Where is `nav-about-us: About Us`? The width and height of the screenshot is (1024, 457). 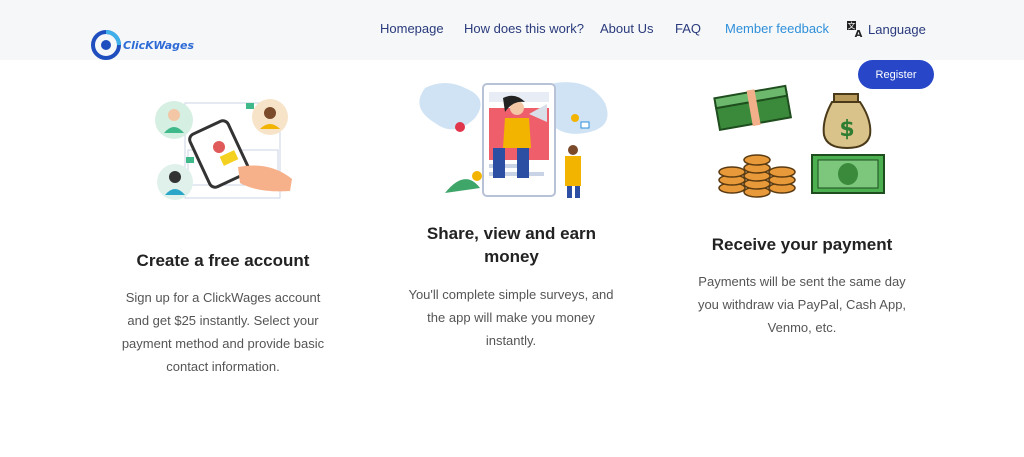 nav-about-us: About Us is located at coordinates (626, 28).